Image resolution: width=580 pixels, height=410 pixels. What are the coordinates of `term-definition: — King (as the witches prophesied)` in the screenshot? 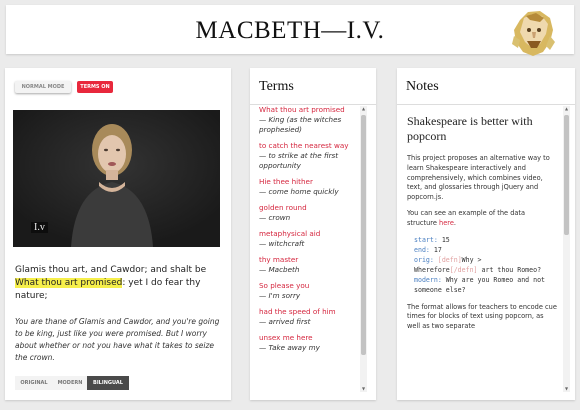 It's located at (300, 124).